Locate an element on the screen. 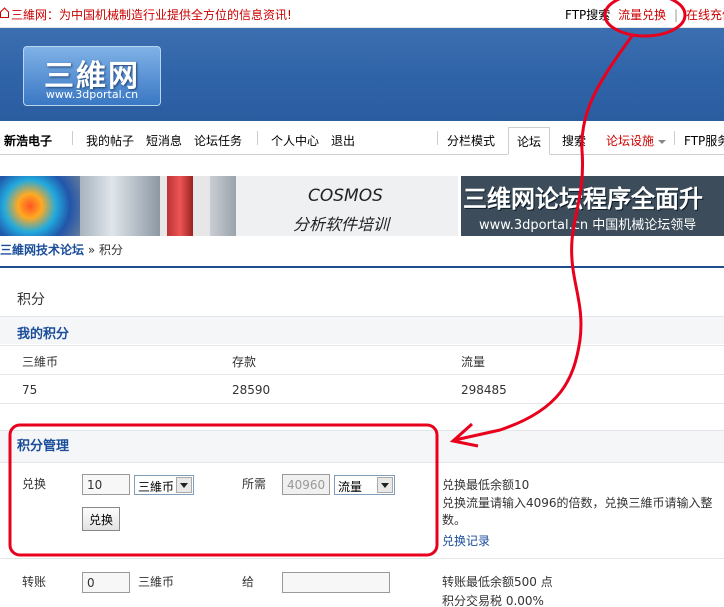  forum-upgrade-banner: 三维网论坛程序全面升 www.3dportal.cn 中国机械论坛领导 is located at coordinates (592, 206).